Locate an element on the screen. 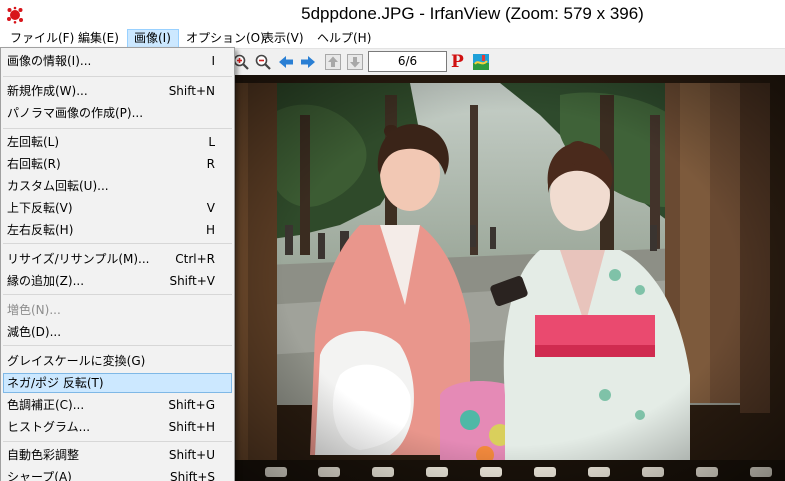 The image size is (785, 481). menu-item-add-border: 縁の追加(Z)... Shift+V is located at coordinates (117, 281).